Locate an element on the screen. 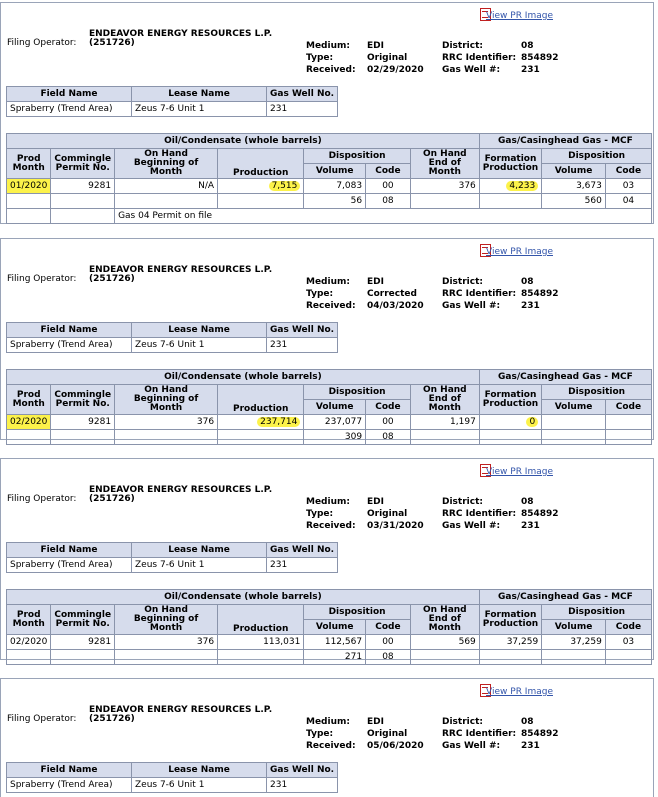 Image resolution: width=658 pixels, height=797 pixels. table-row: 271 08 is located at coordinates (329, 657).